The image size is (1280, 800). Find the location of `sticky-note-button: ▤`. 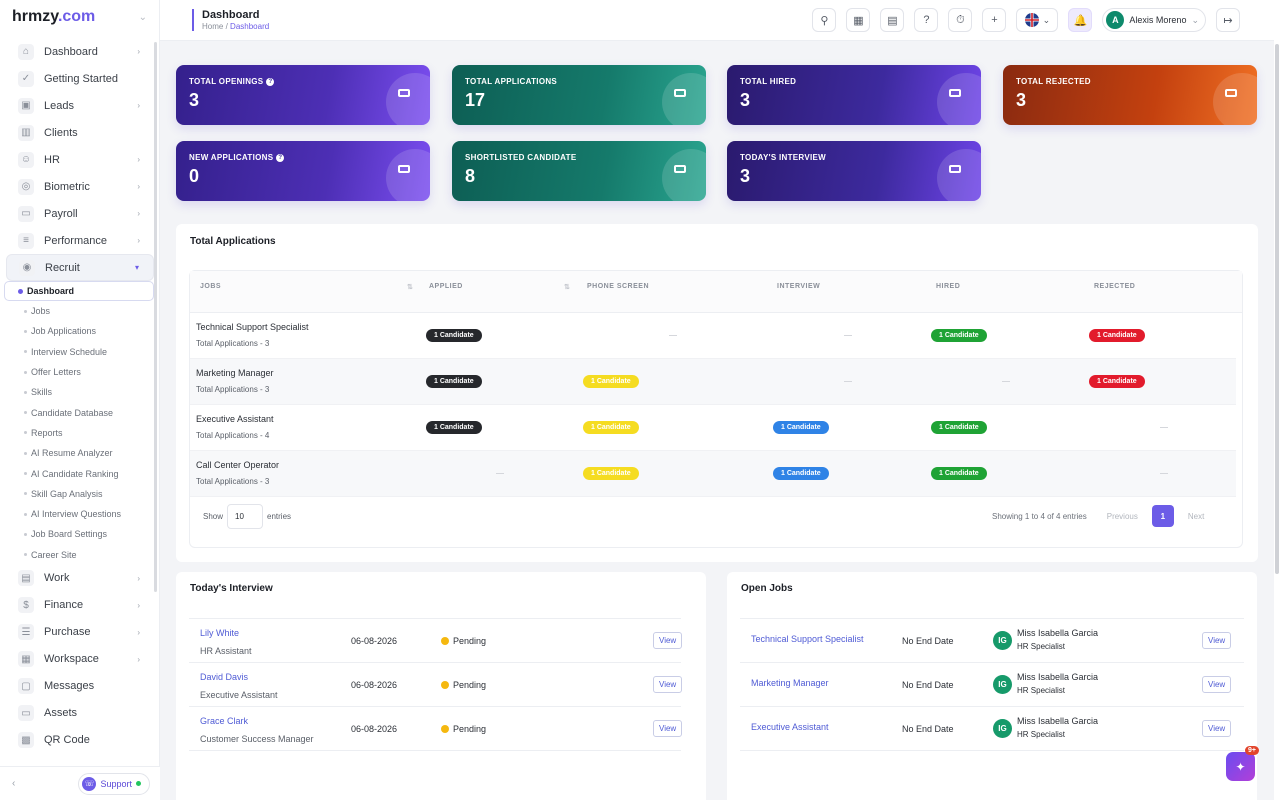

sticky-note-button: ▤ is located at coordinates (892, 20).